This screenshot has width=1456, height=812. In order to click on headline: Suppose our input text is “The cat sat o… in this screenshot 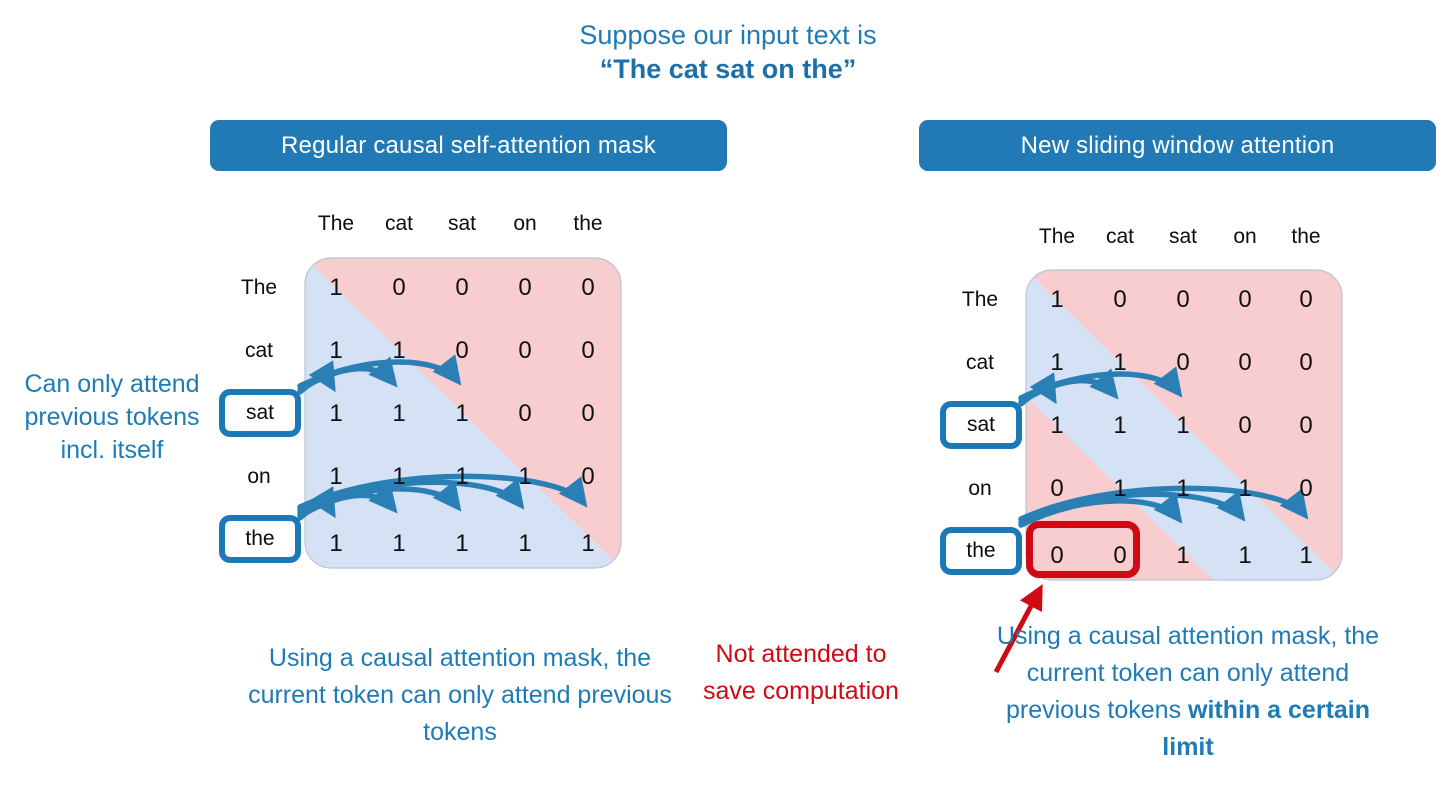, I will do `click(728, 52)`.